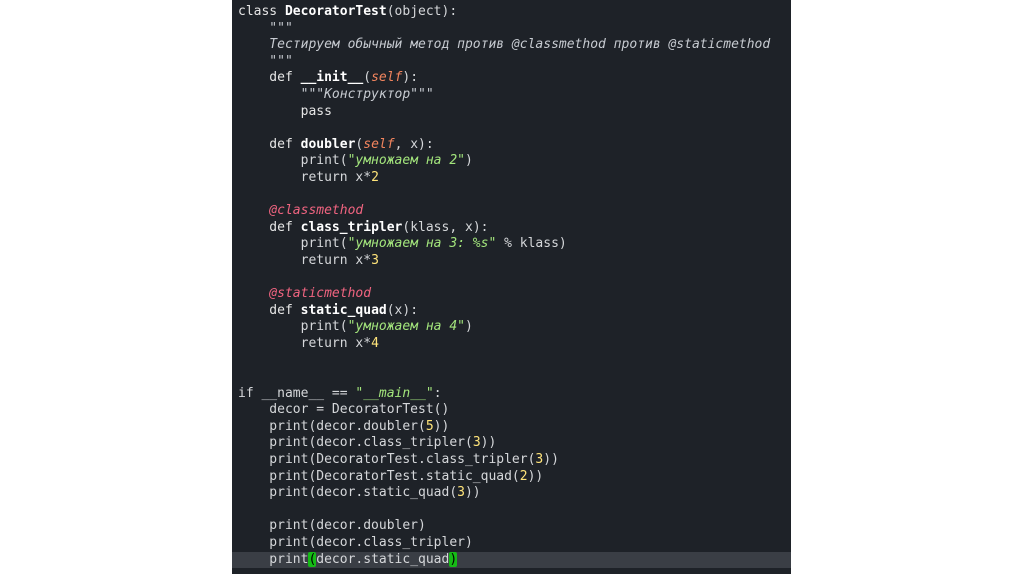 The image size is (1024, 574). Describe the element at coordinates (285, 111) in the screenshot. I see `code-token: pass` at that location.